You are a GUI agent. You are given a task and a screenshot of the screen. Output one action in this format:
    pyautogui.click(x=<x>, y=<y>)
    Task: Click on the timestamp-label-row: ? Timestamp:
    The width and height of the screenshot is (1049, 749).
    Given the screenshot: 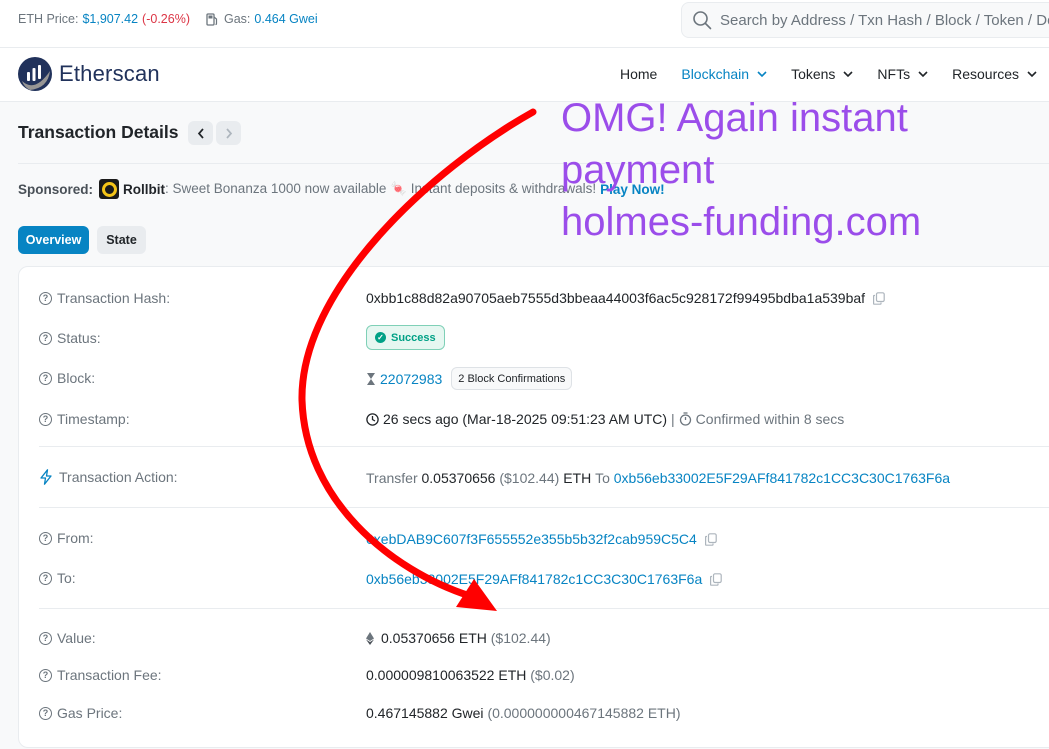 What is the action you would take?
    pyautogui.click(x=84, y=419)
    